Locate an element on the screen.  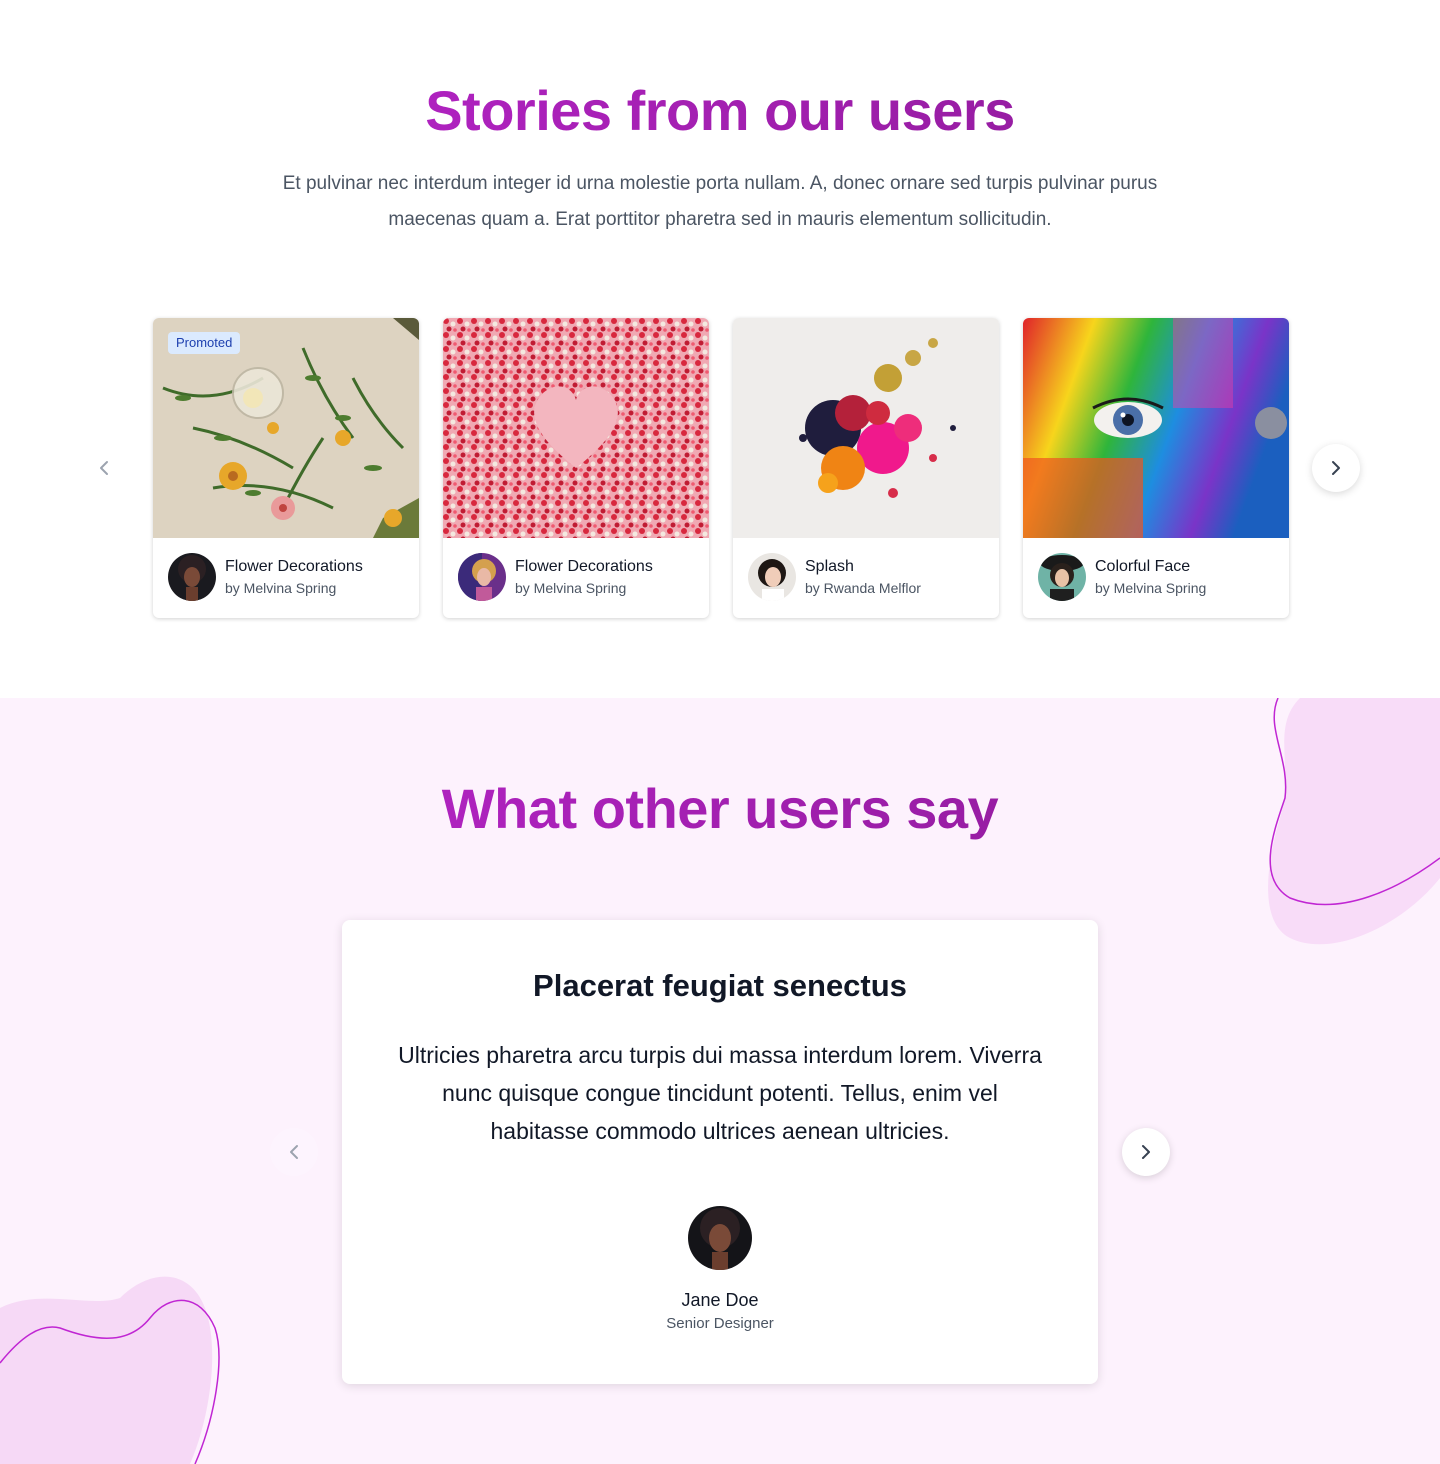
story-title: Splash is located at coordinates (829, 566).